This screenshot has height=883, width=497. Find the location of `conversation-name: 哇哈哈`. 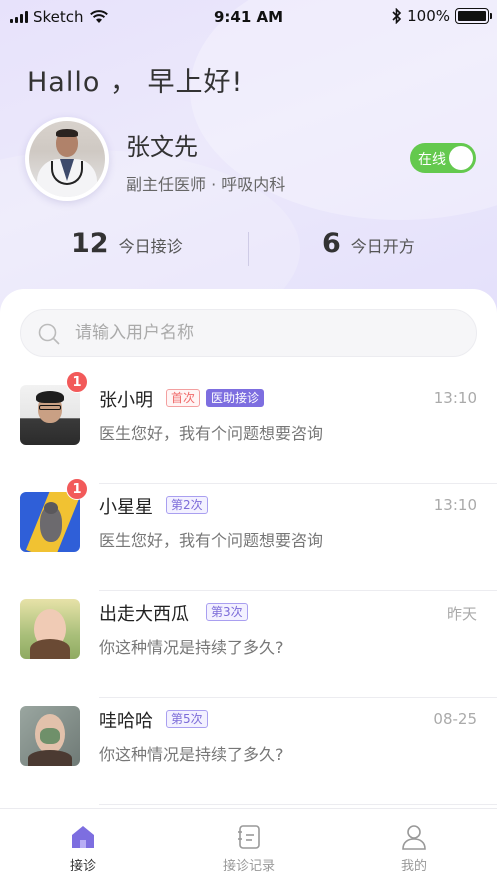

conversation-name: 哇哈哈 is located at coordinates (126, 721).